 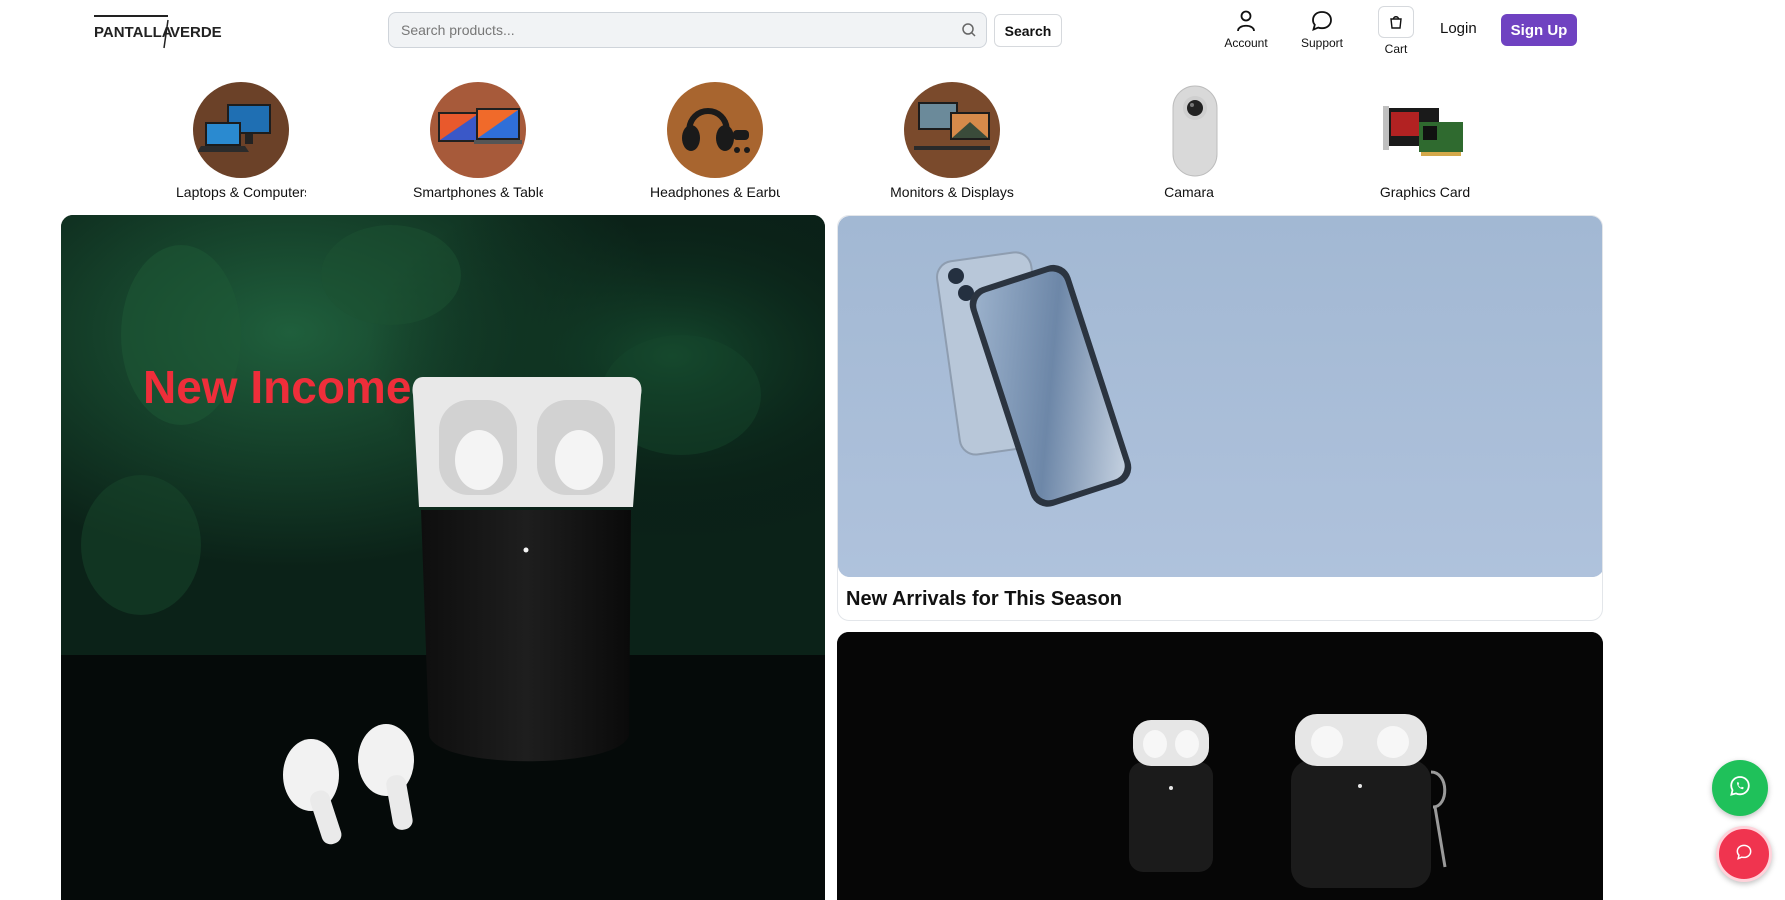 What do you see at coordinates (670, 30) in the screenshot?
I see `search-input` at bounding box center [670, 30].